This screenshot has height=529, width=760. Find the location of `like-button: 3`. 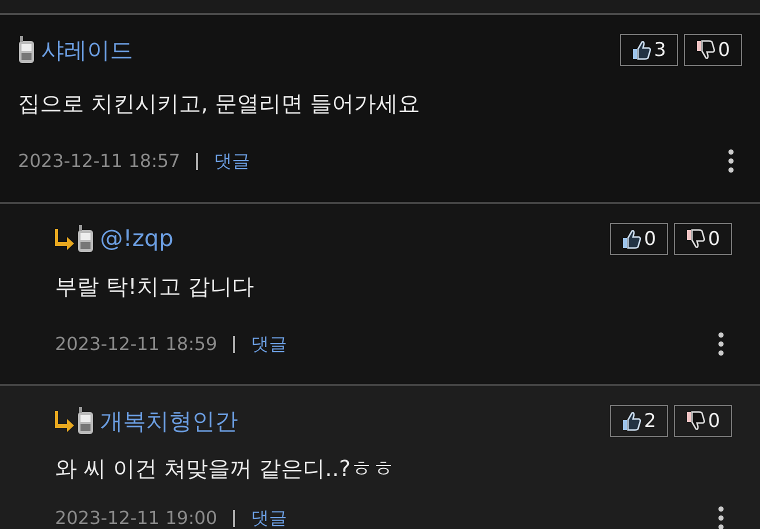

like-button: 3 is located at coordinates (649, 50).